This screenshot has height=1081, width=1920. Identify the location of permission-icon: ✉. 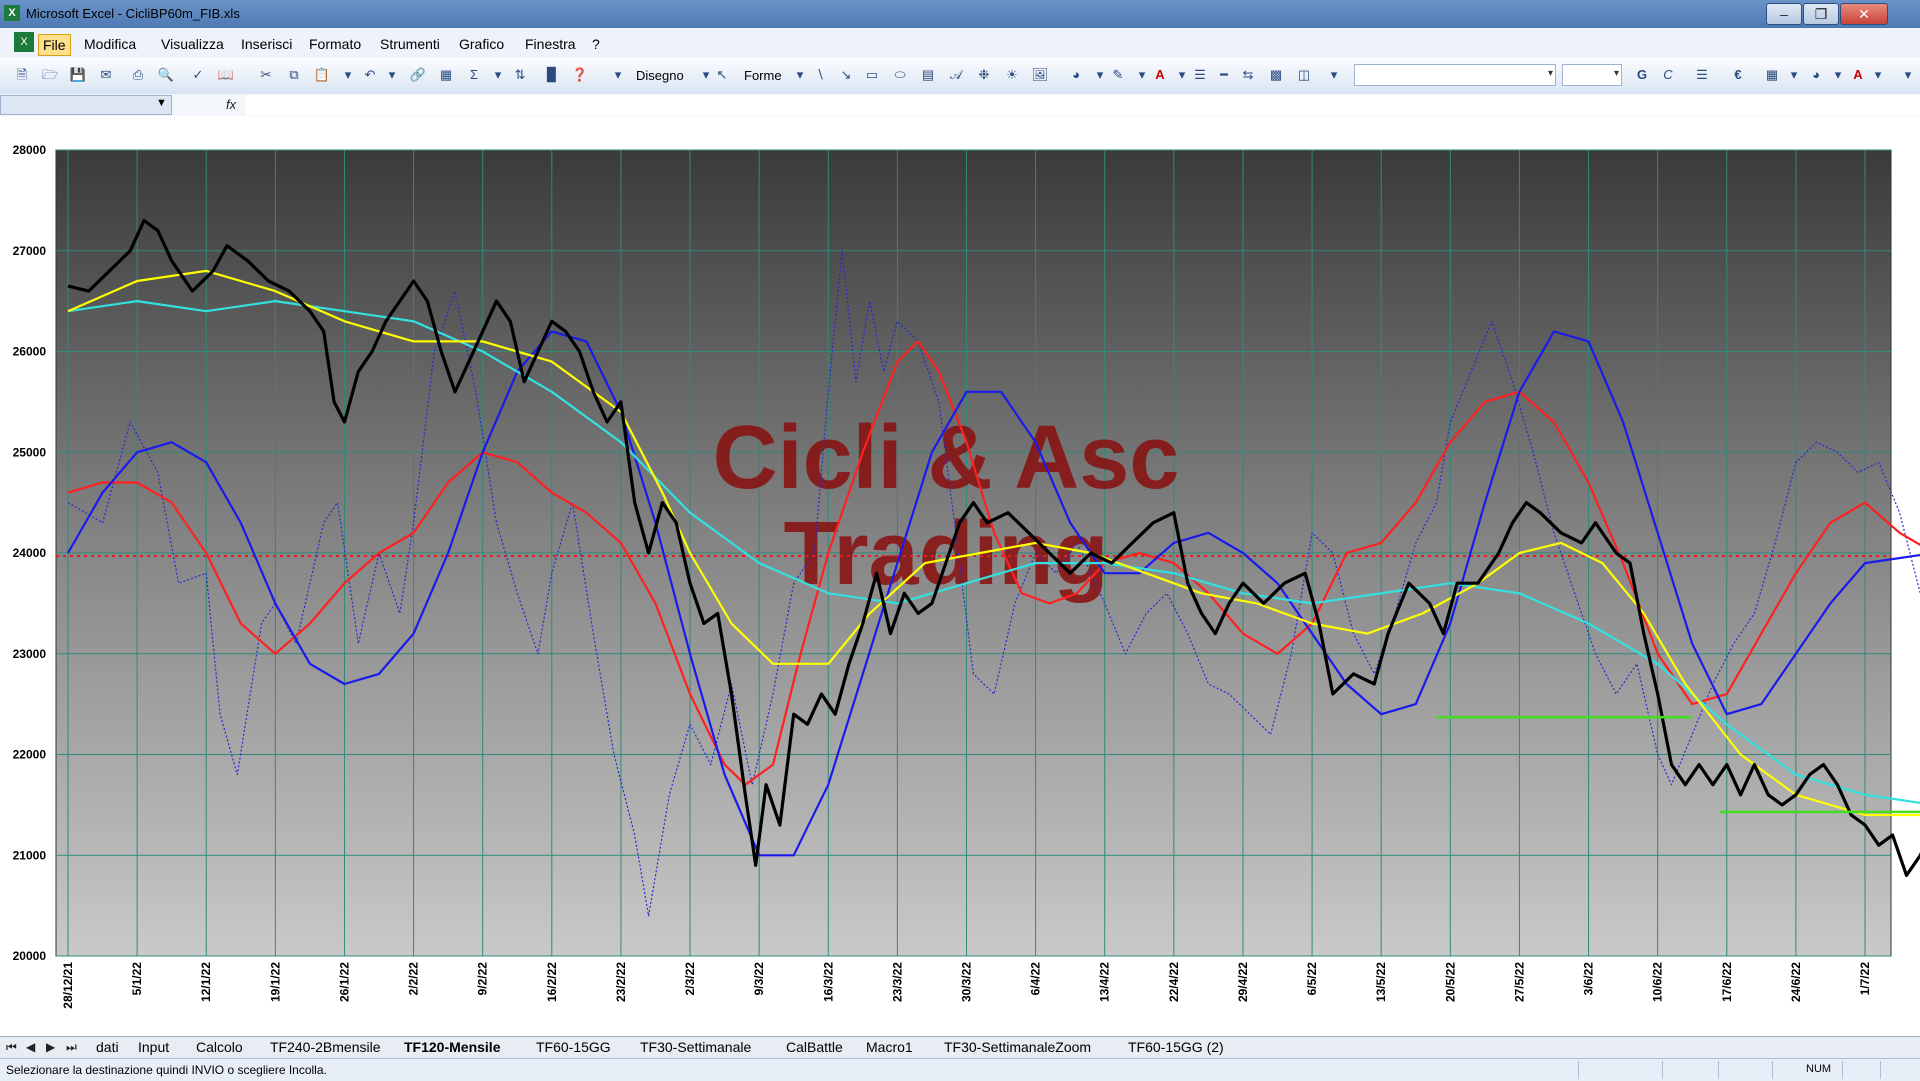
(106, 75).